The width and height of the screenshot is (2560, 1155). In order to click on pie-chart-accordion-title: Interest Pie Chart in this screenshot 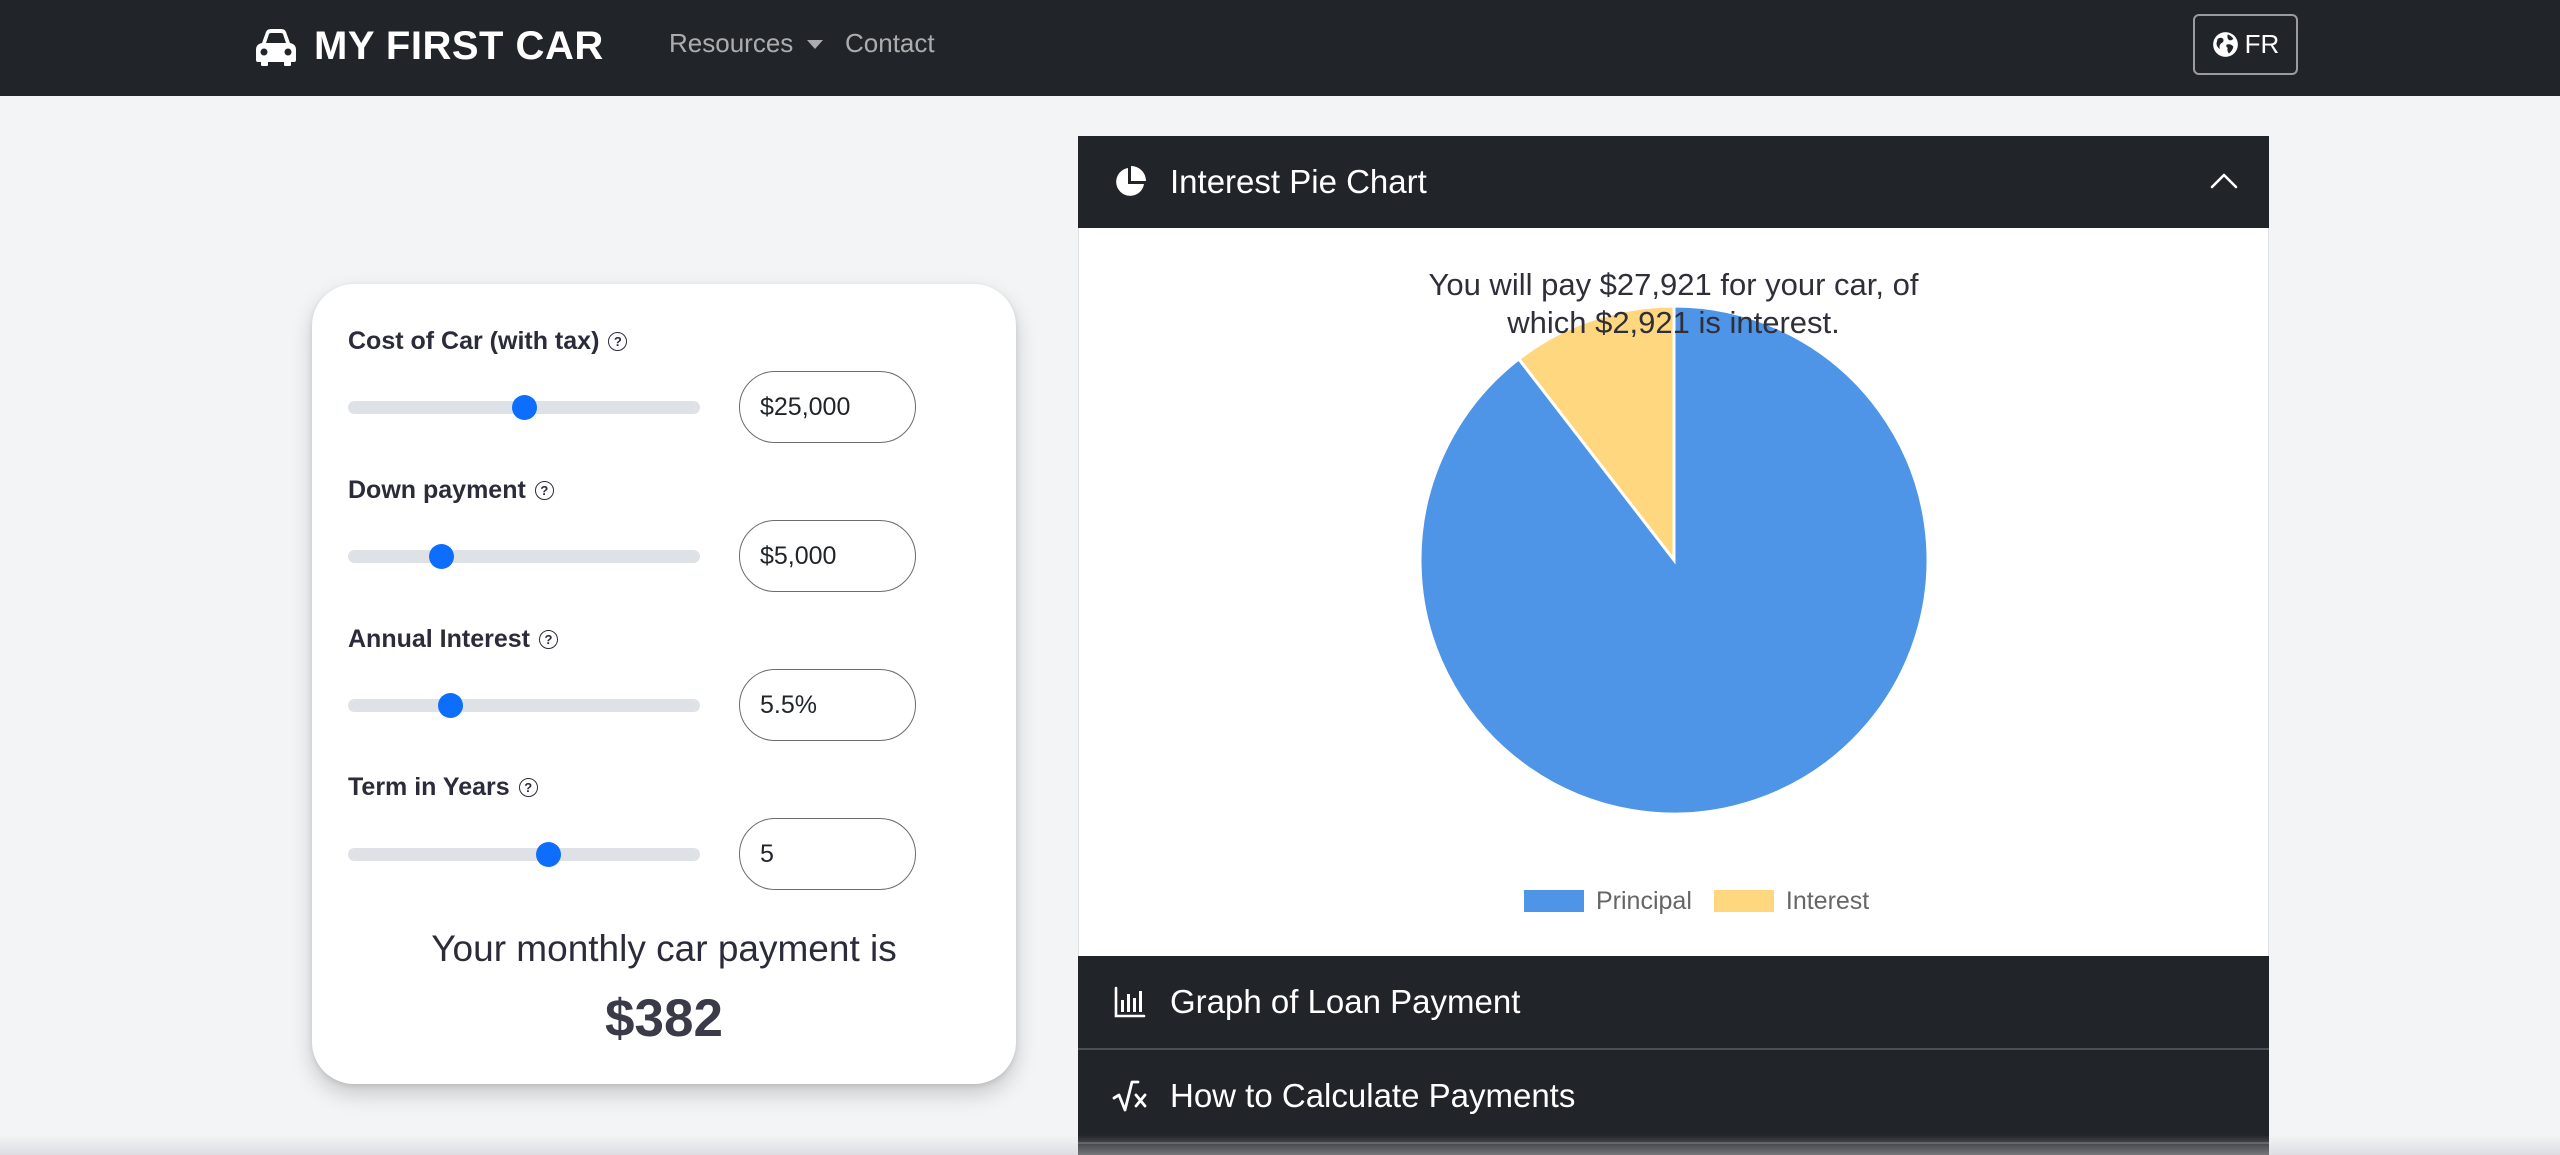, I will do `click(1298, 181)`.